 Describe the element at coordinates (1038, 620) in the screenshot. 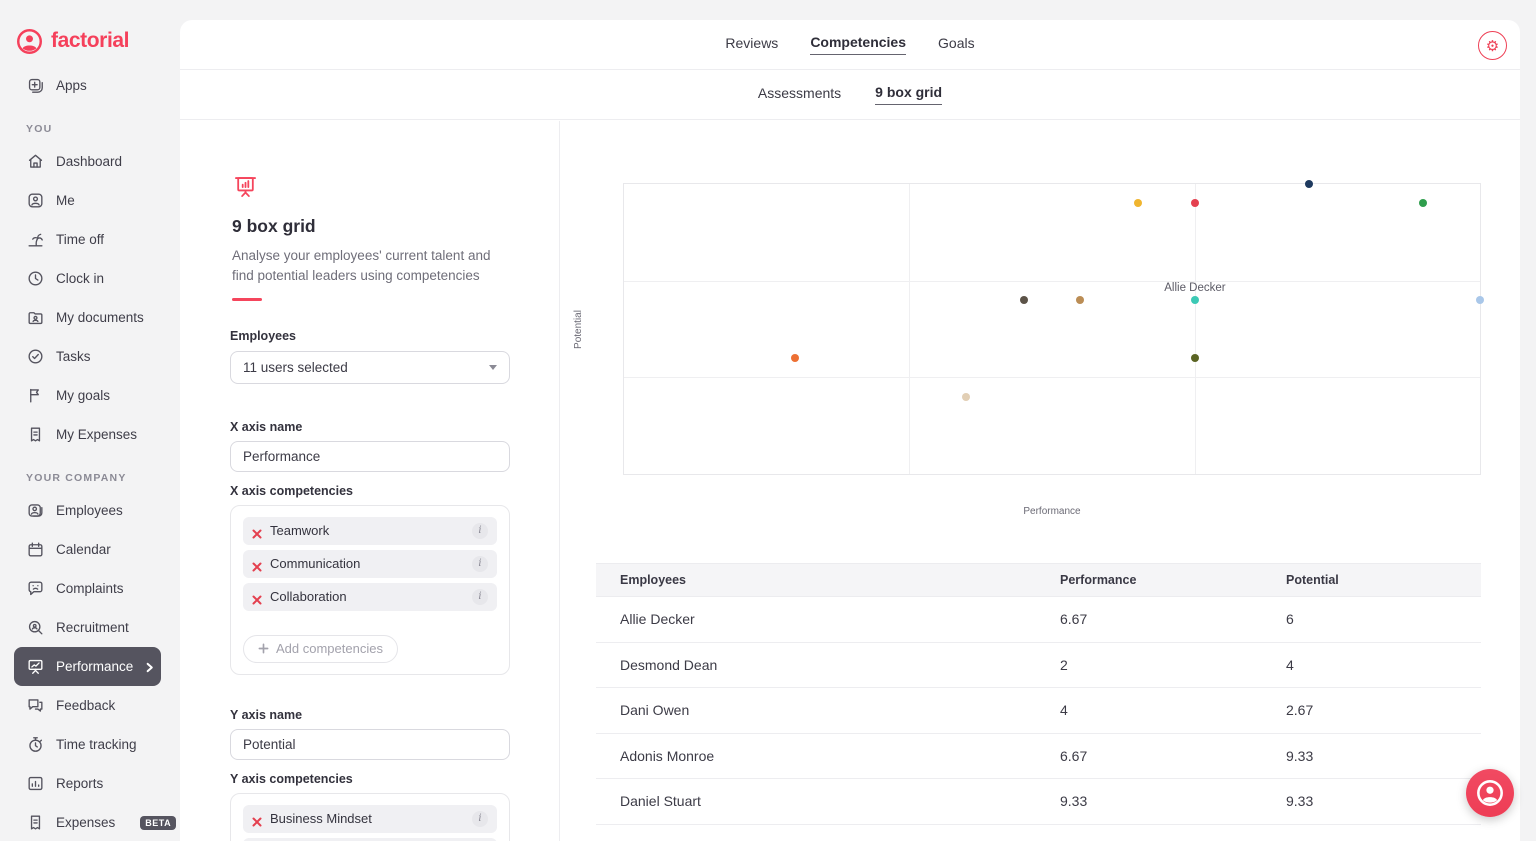

I see `table-row: Allie Decker 6.67 6` at that location.